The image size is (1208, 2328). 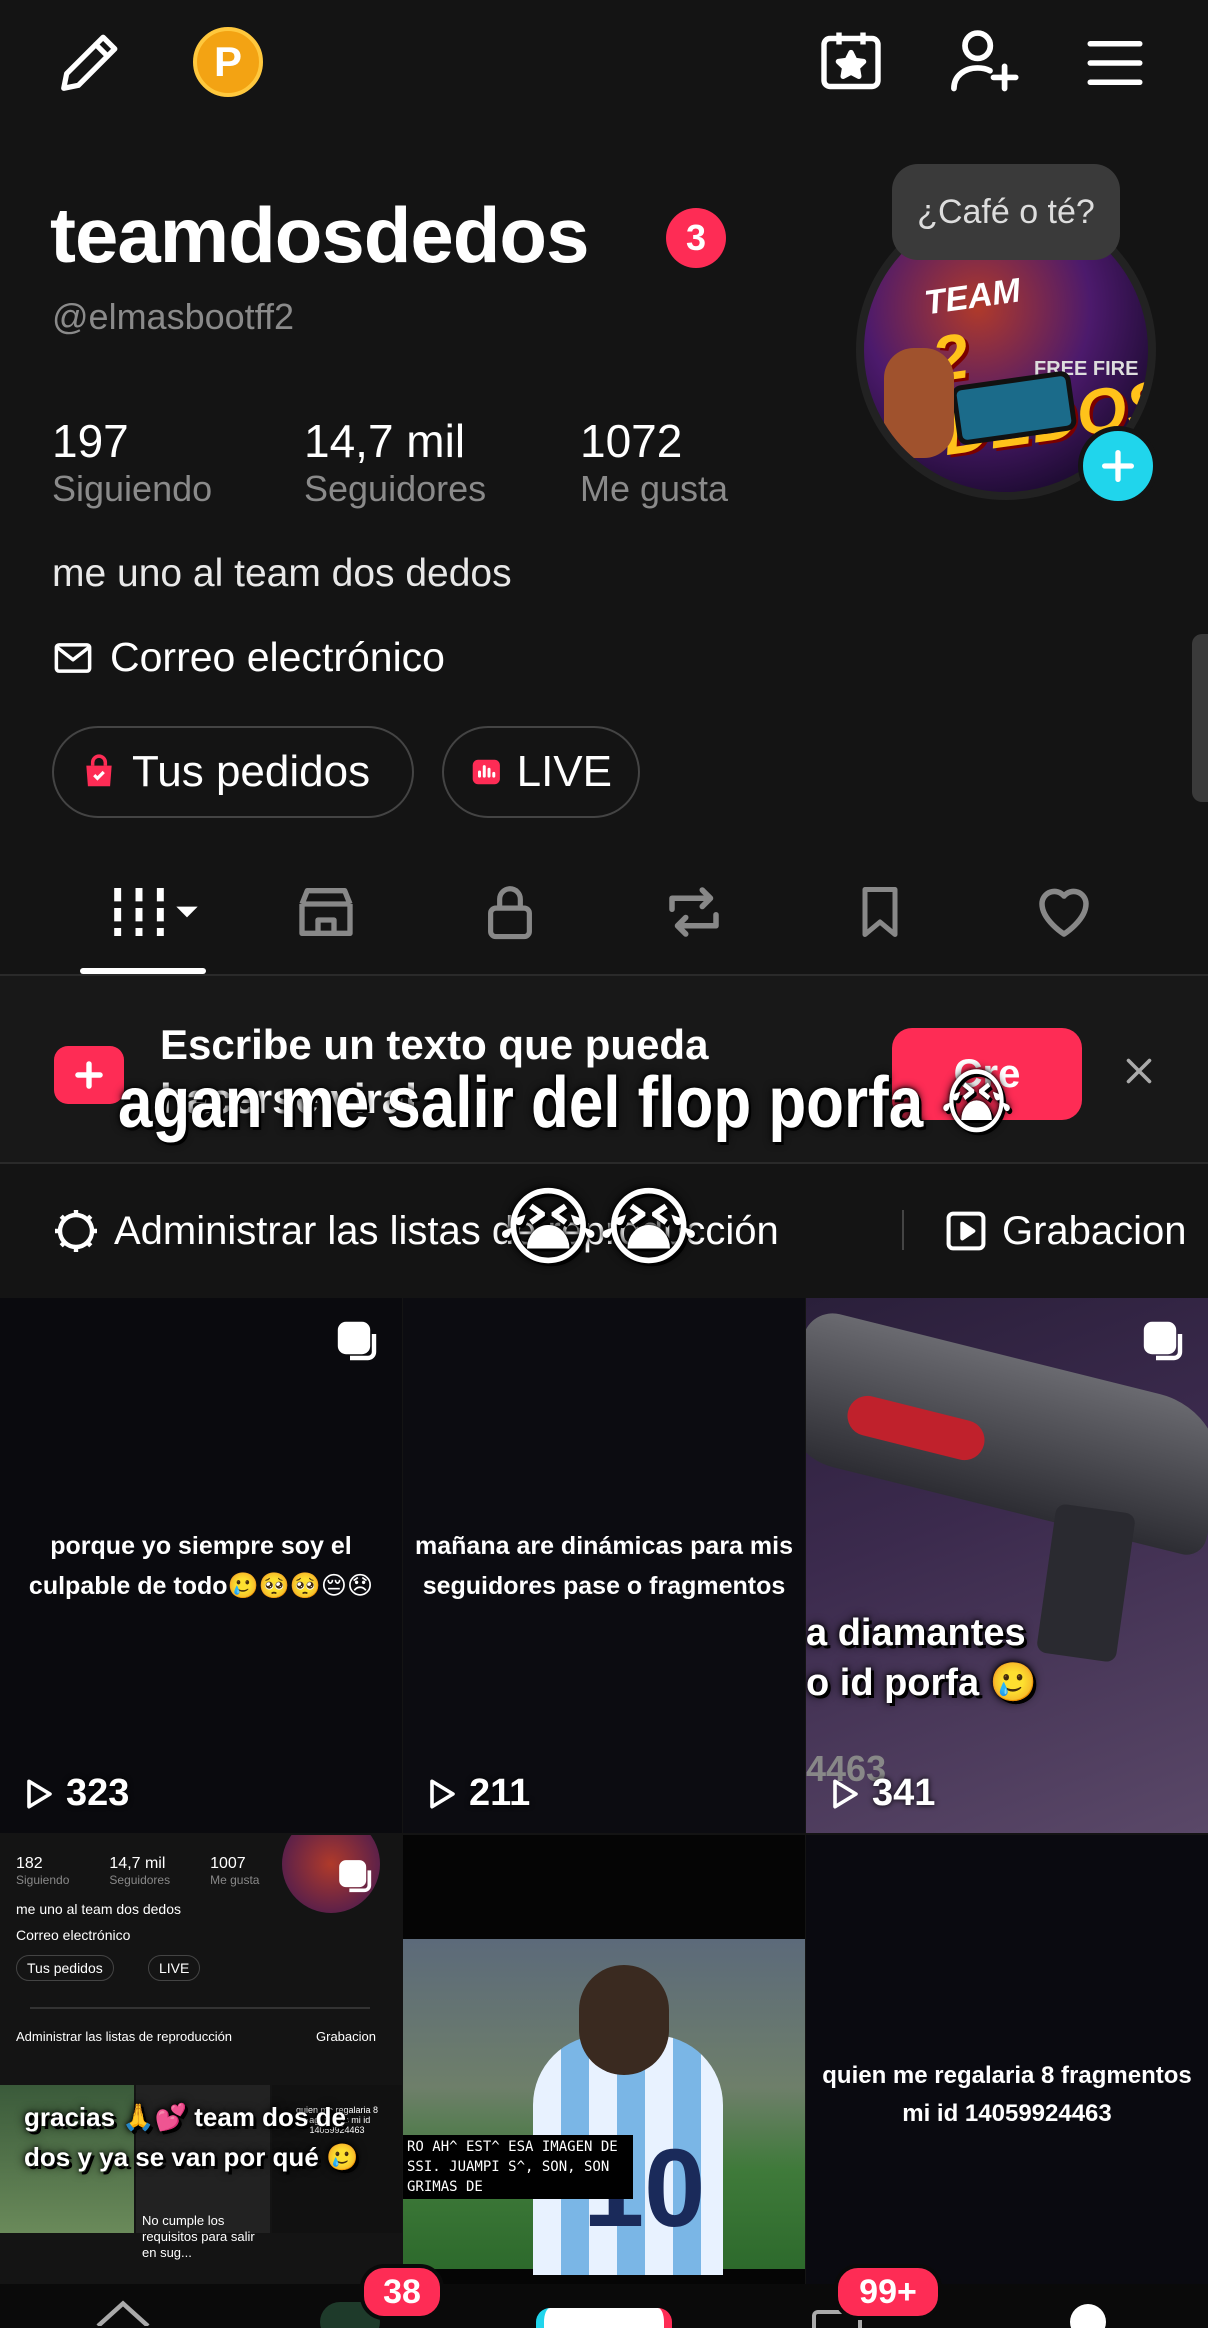 What do you see at coordinates (598, 1228) in the screenshot?
I see `overlay-caption-line2: 😭😭` at bounding box center [598, 1228].